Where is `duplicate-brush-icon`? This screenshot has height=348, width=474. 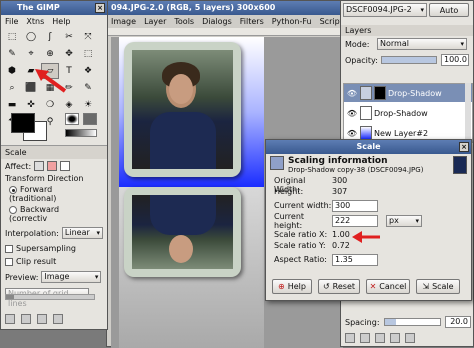
duplicate-brush-icon is located at coordinates (380, 338).